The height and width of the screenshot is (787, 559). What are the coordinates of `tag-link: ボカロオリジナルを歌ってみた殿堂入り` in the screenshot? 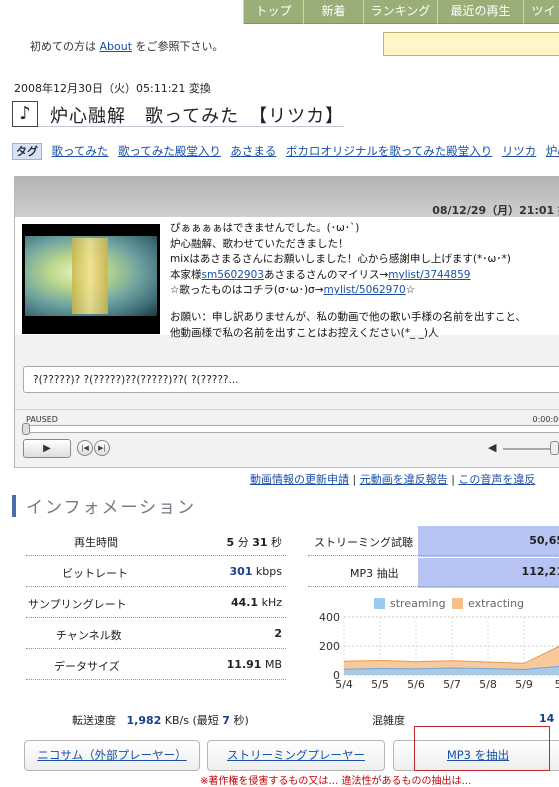 It's located at (389, 151).